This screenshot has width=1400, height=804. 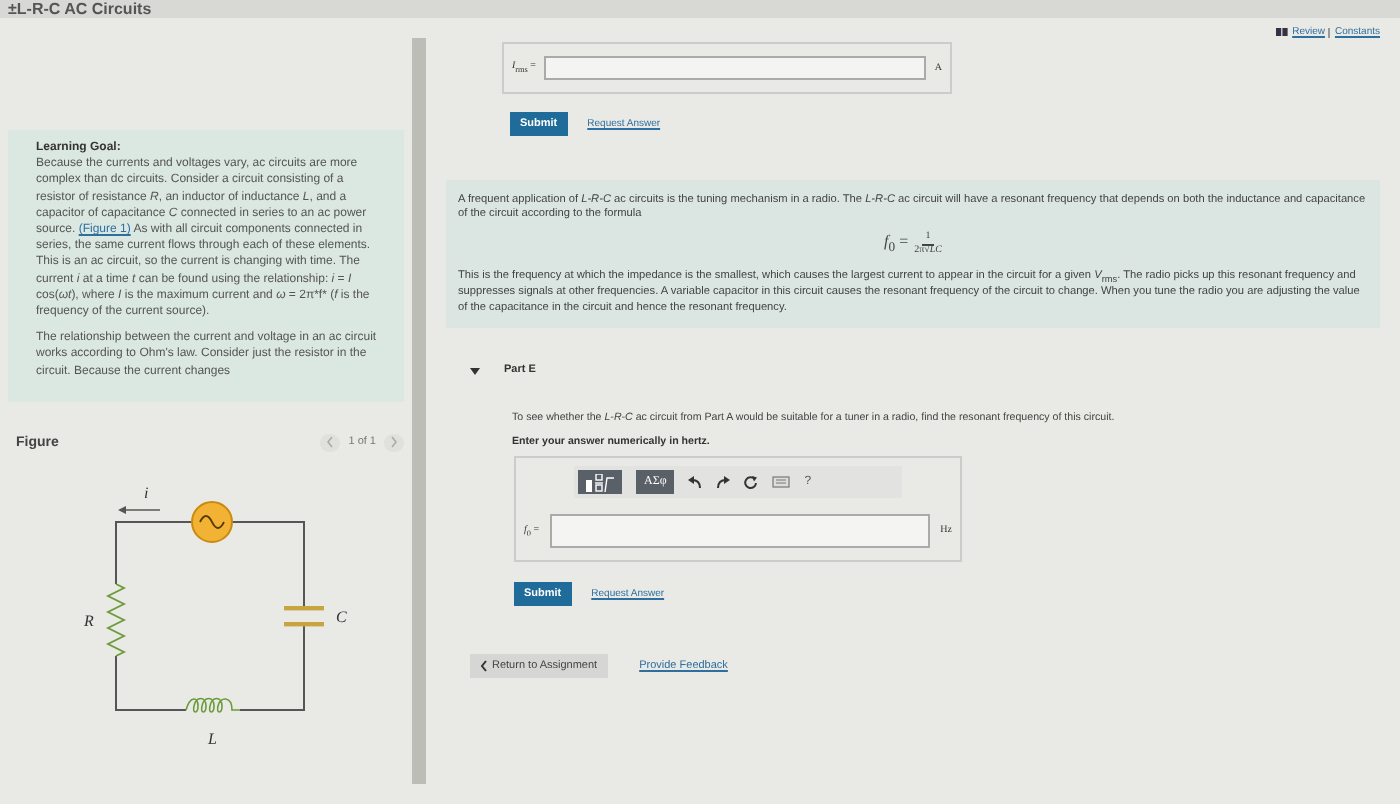 I want to click on inductor-icon, so click(x=213, y=705).